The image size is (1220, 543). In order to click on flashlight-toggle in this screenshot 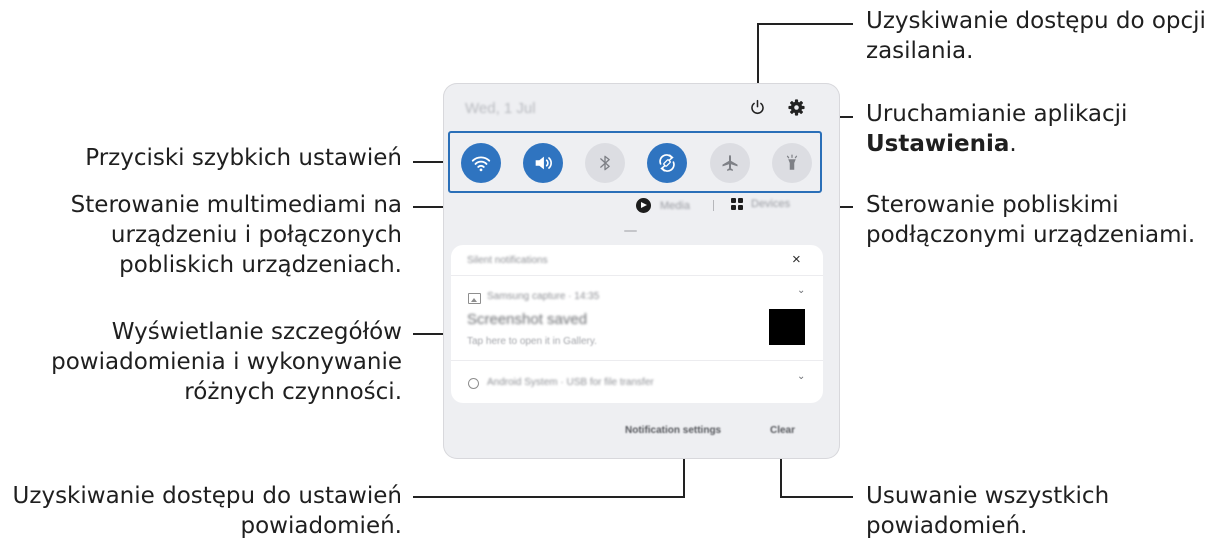, I will do `click(792, 163)`.